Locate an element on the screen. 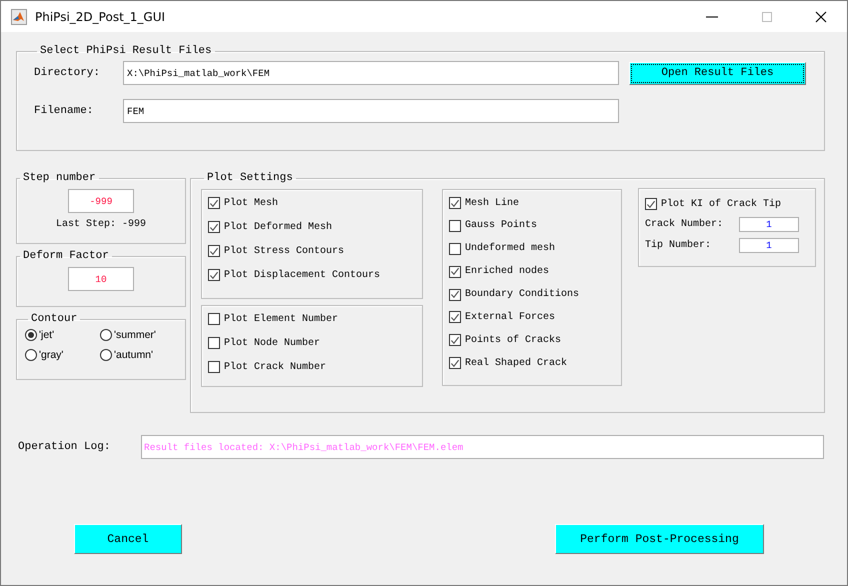 The image size is (848, 586). panel-title: Step number is located at coordinates (59, 178).